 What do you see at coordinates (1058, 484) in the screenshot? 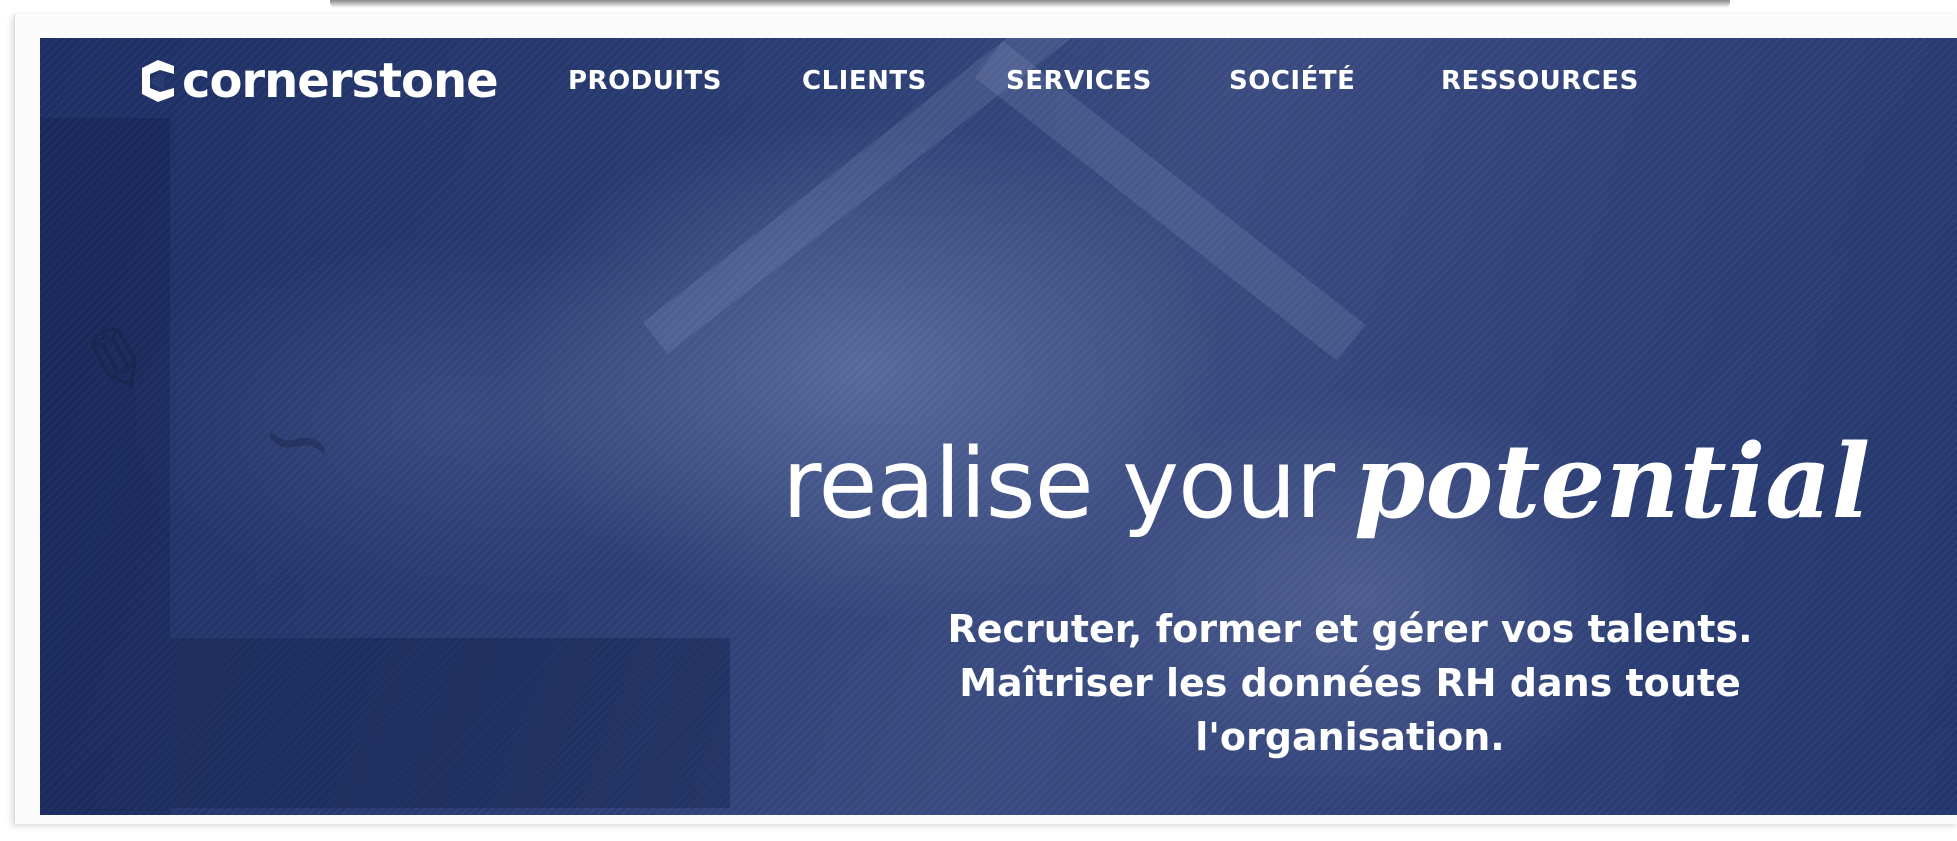
I see `hero-headline-plain: realise your` at bounding box center [1058, 484].